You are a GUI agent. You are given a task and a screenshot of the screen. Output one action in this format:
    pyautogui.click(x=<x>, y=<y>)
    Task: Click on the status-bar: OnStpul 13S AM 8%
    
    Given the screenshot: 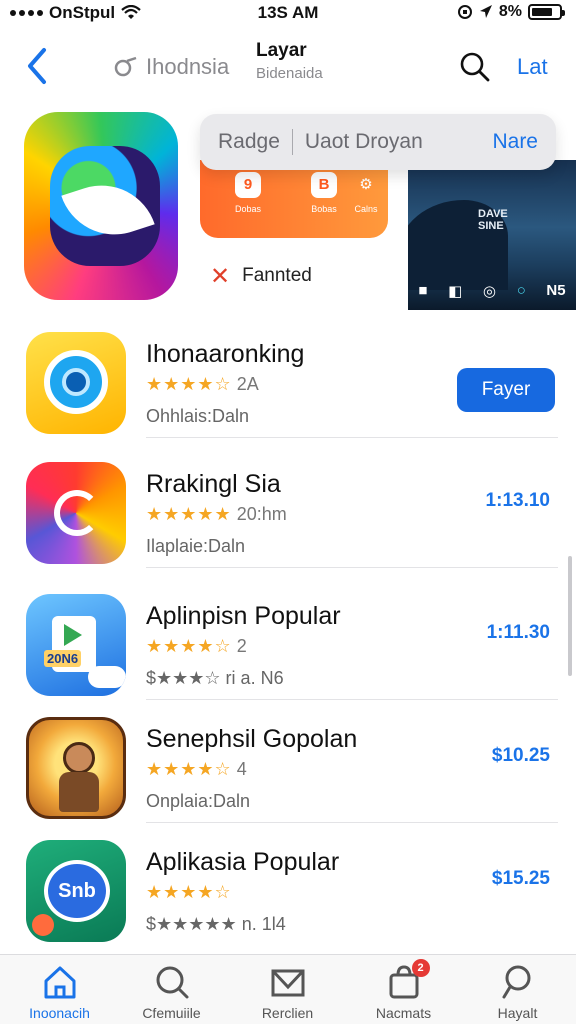 What is the action you would take?
    pyautogui.click(x=288, y=15)
    